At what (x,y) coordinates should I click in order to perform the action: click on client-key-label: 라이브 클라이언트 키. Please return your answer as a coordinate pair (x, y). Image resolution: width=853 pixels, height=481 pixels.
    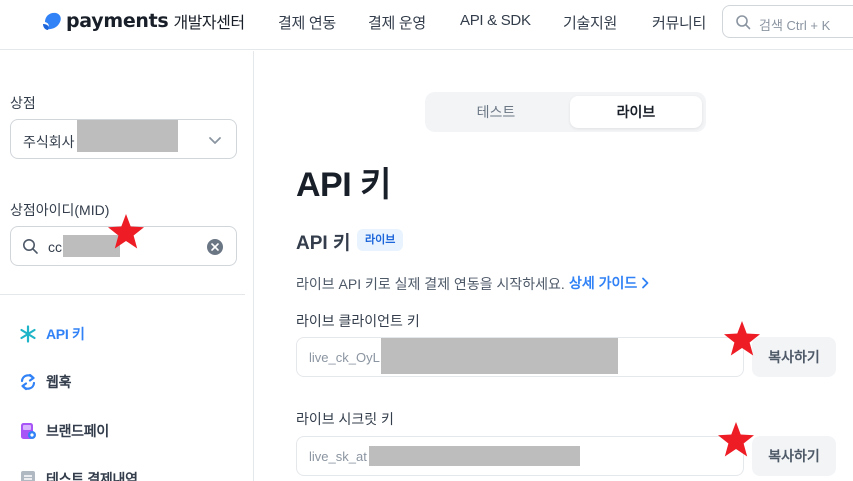
    Looking at the image, I should click on (358, 321).